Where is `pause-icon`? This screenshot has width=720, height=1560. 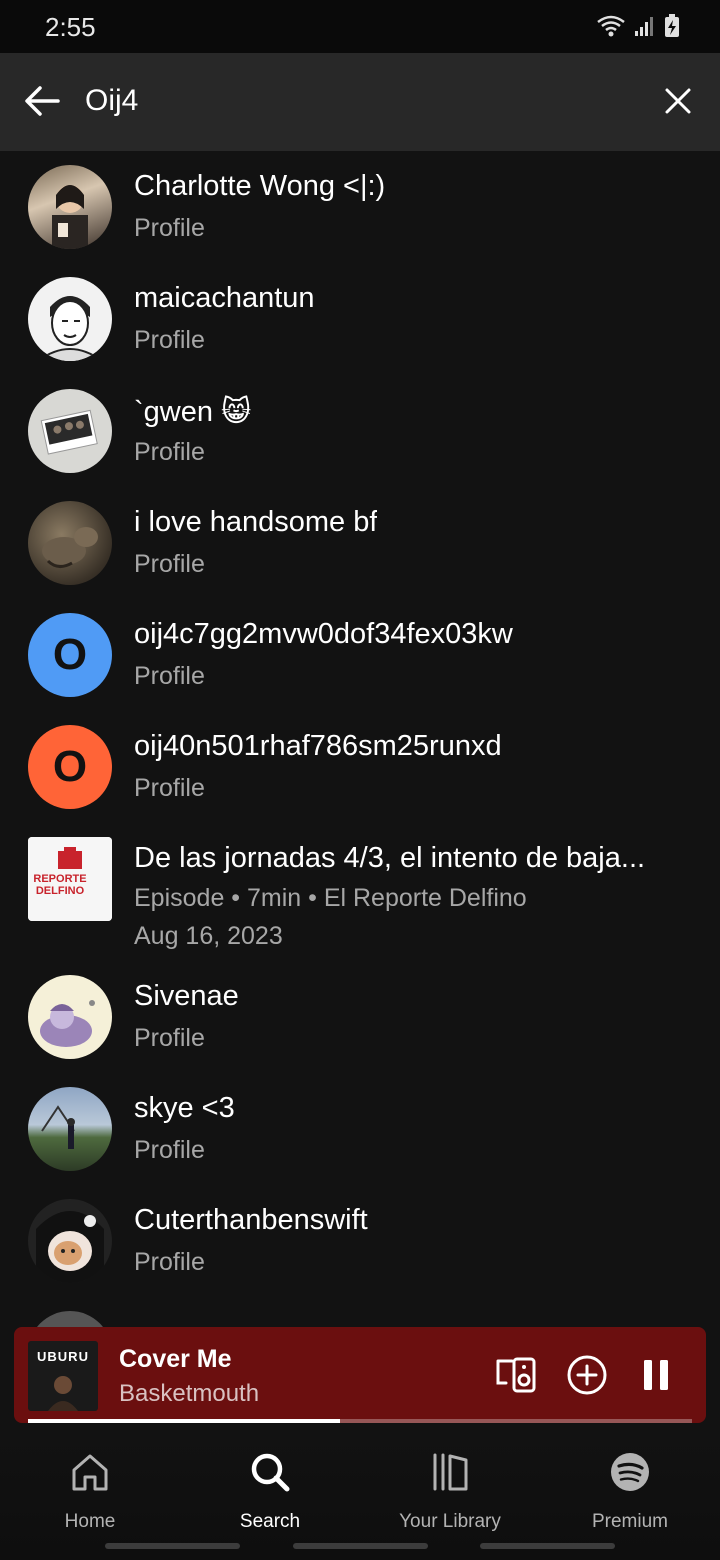 pause-icon is located at coordinates (656, 1375).